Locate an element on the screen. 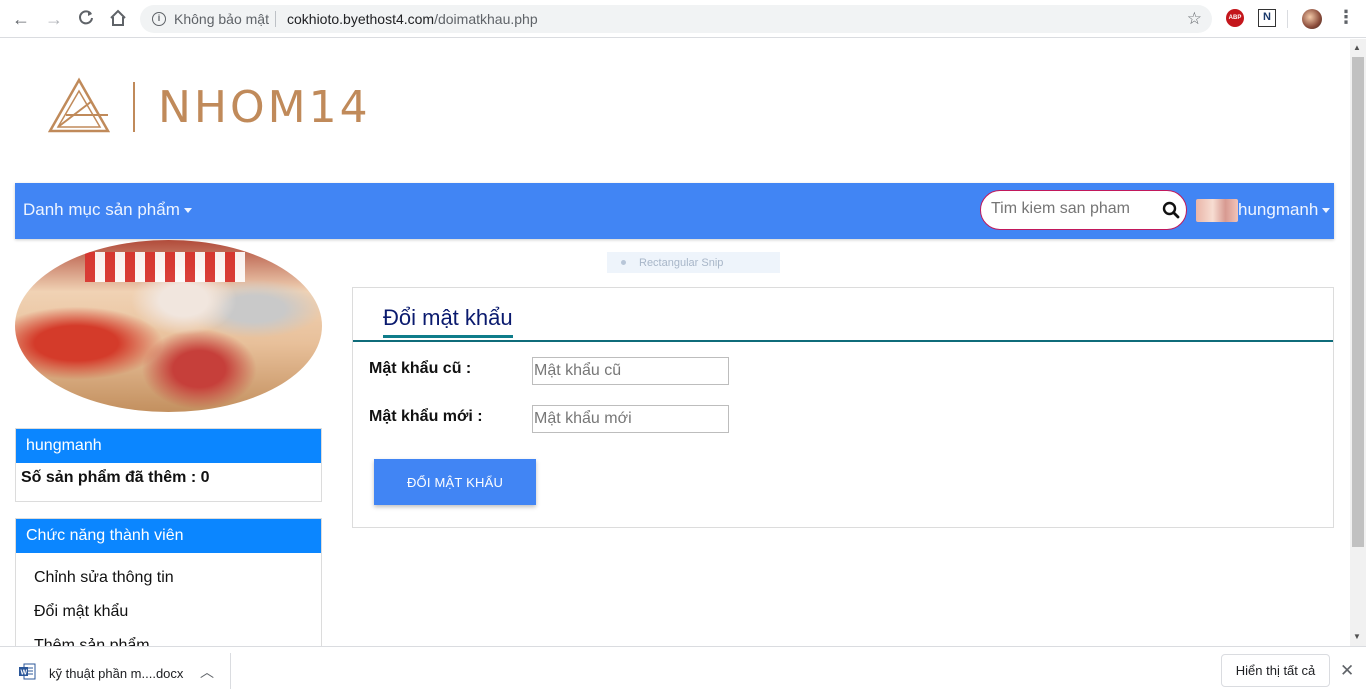 This screenshot has height=694, width=1366. site-logo-text: NHOM14 is located at coordinates (264, 107).